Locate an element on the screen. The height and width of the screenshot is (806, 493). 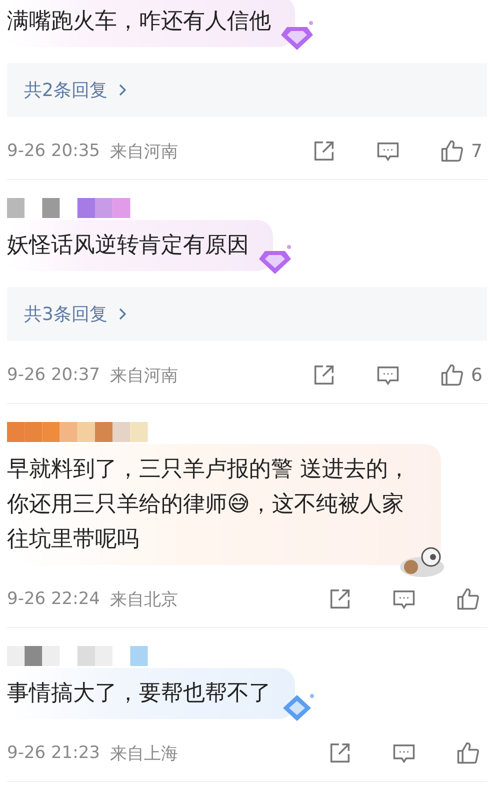
replies-link: 共3条回复 is located at coordinates (247, 314).